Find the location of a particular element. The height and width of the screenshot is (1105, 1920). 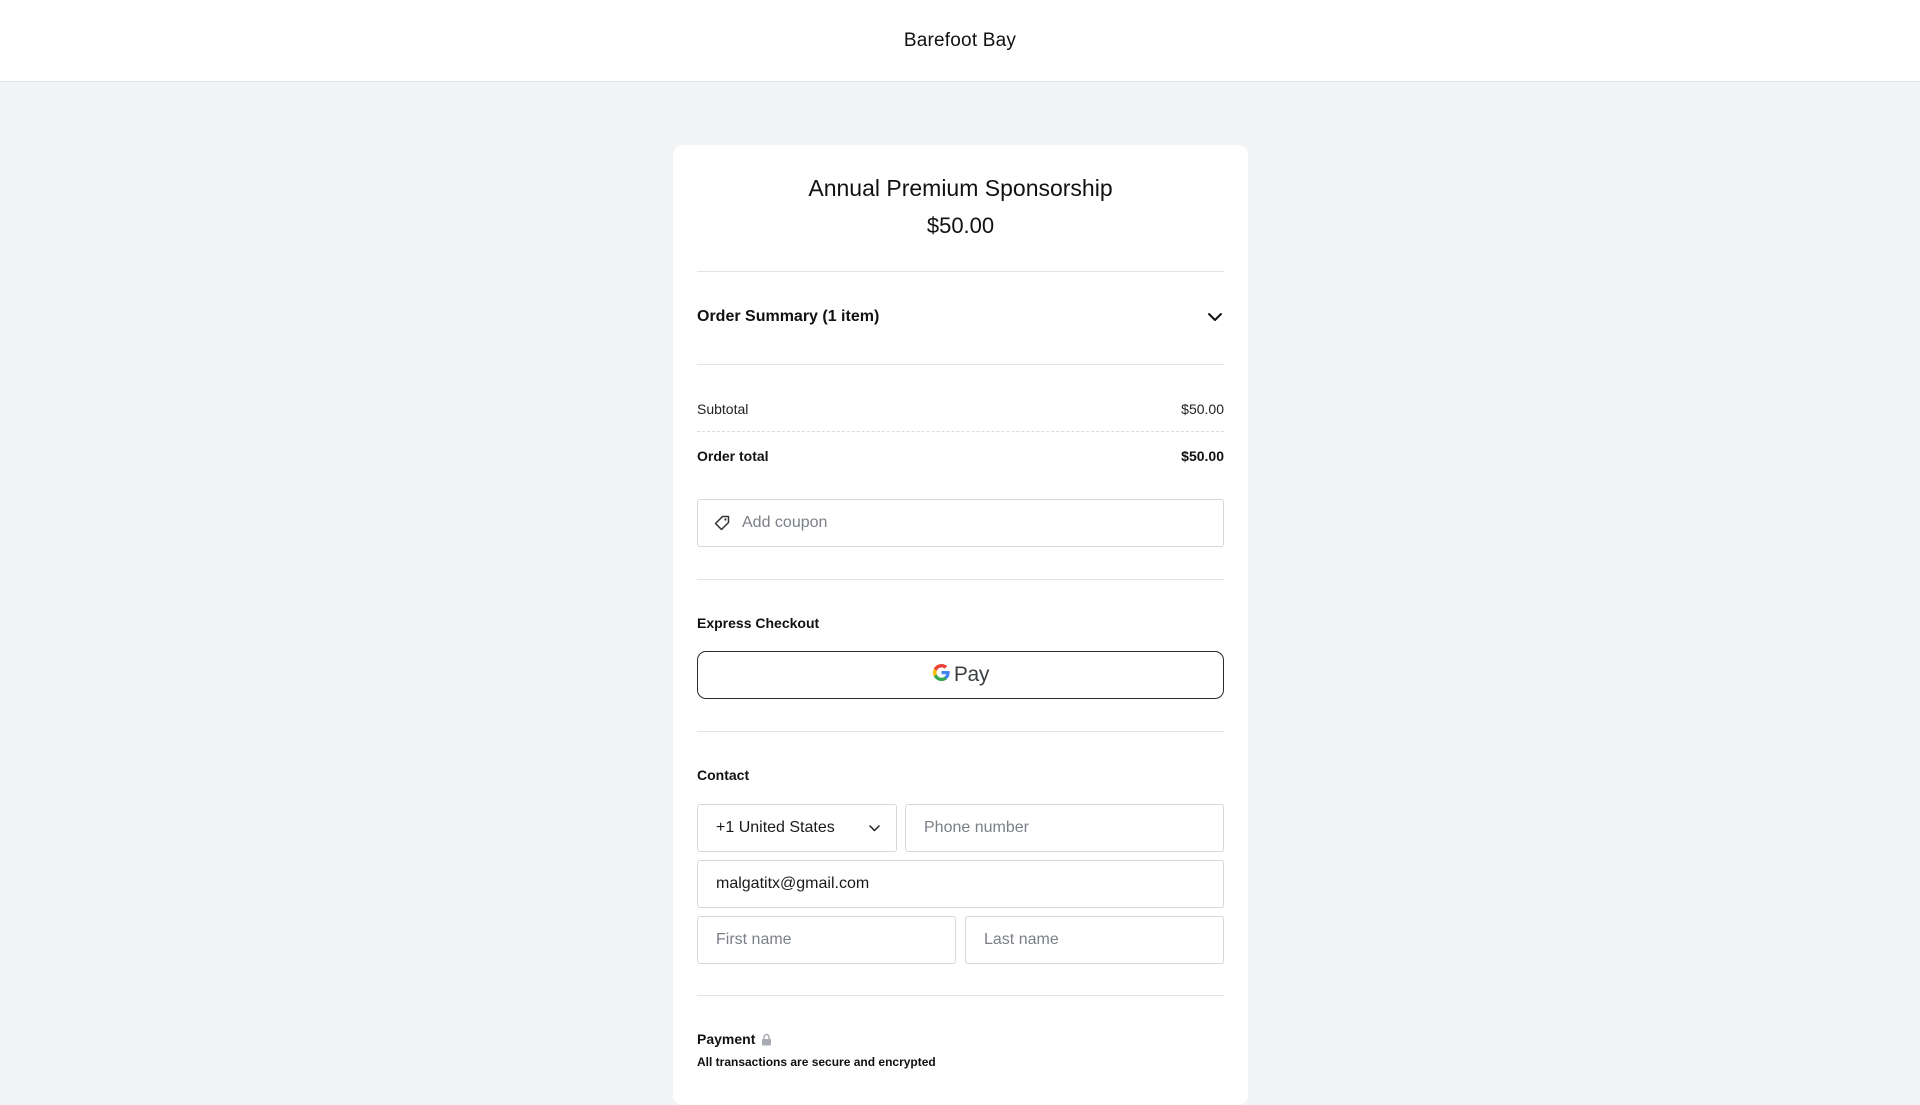

order-total-label: Order total is located at coordinates (733, 456).